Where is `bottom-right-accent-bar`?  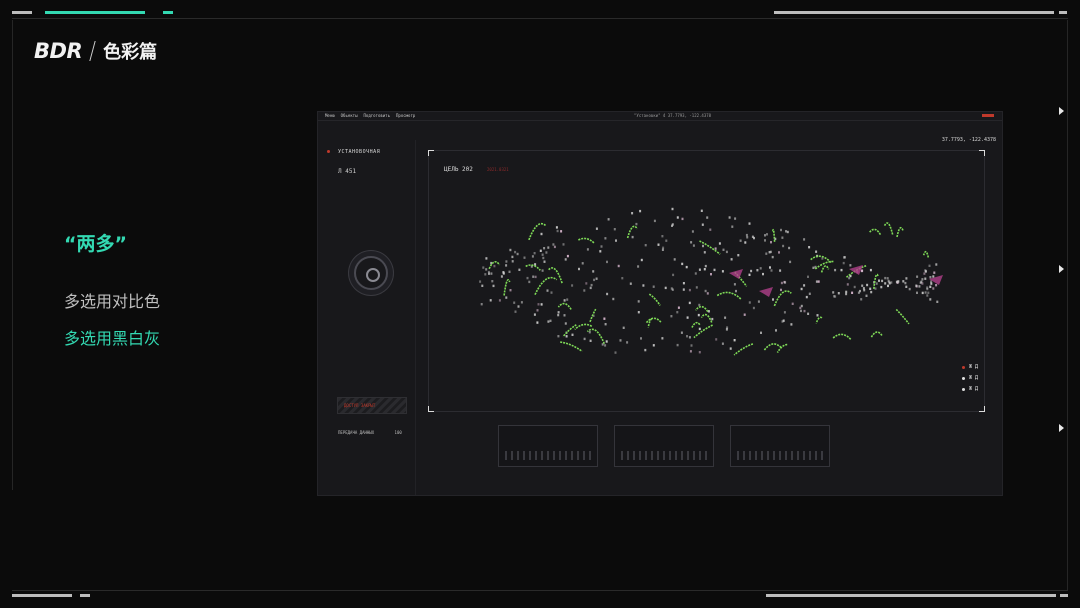
bottom-right-accent-bar is located at coordinates (911, 595).